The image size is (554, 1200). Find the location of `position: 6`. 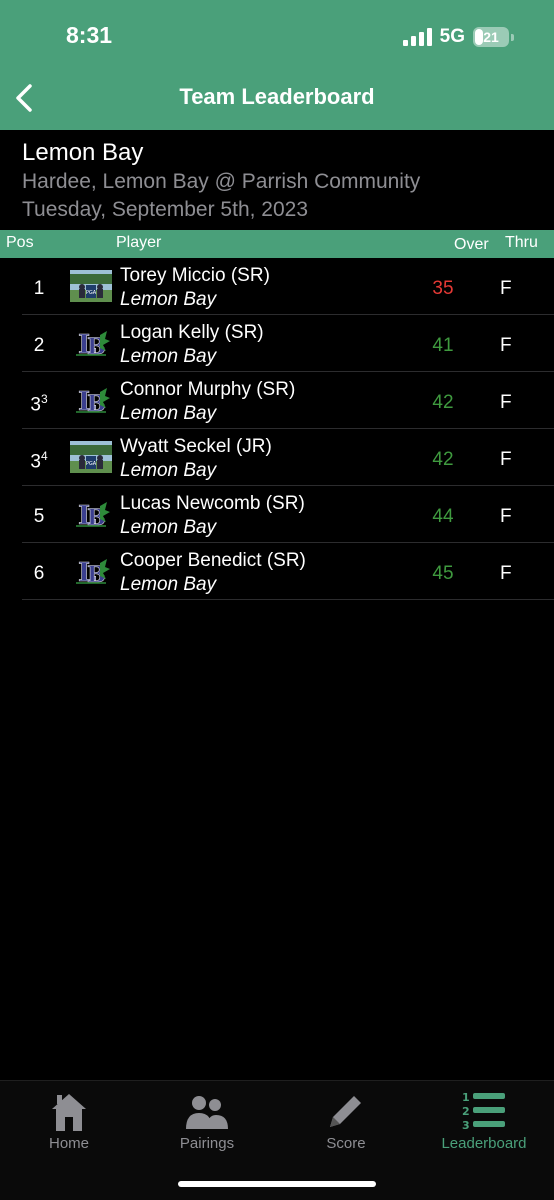

position: 6 is located at coordinates (39, 574).